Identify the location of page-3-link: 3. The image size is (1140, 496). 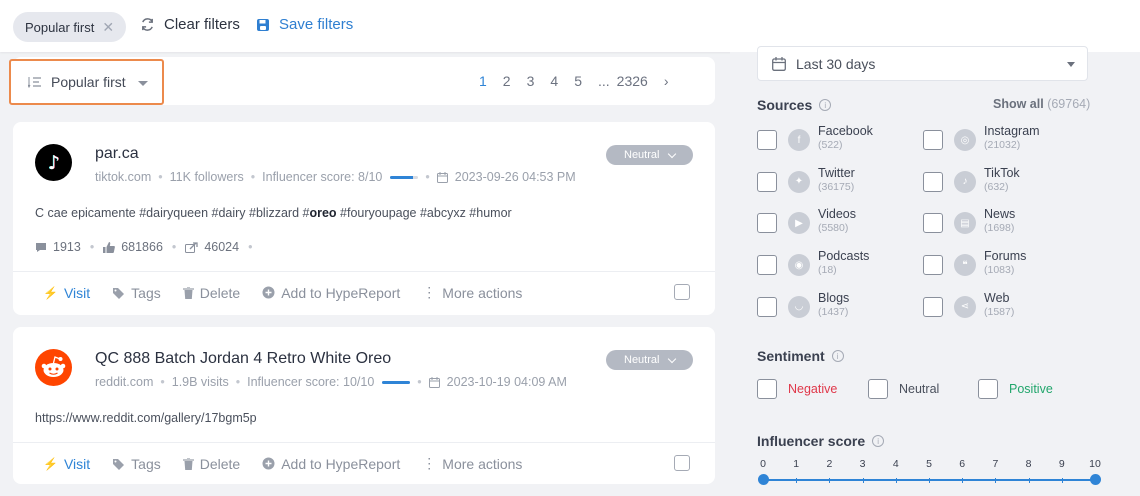
(531, 81).